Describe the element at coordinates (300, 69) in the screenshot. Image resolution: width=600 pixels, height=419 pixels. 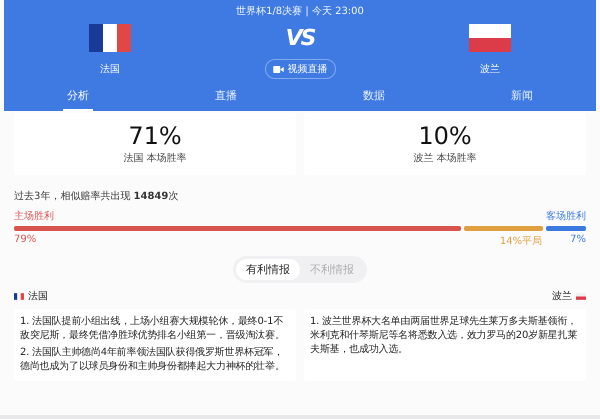
I see `live-video-button: 视频直播` at that location.